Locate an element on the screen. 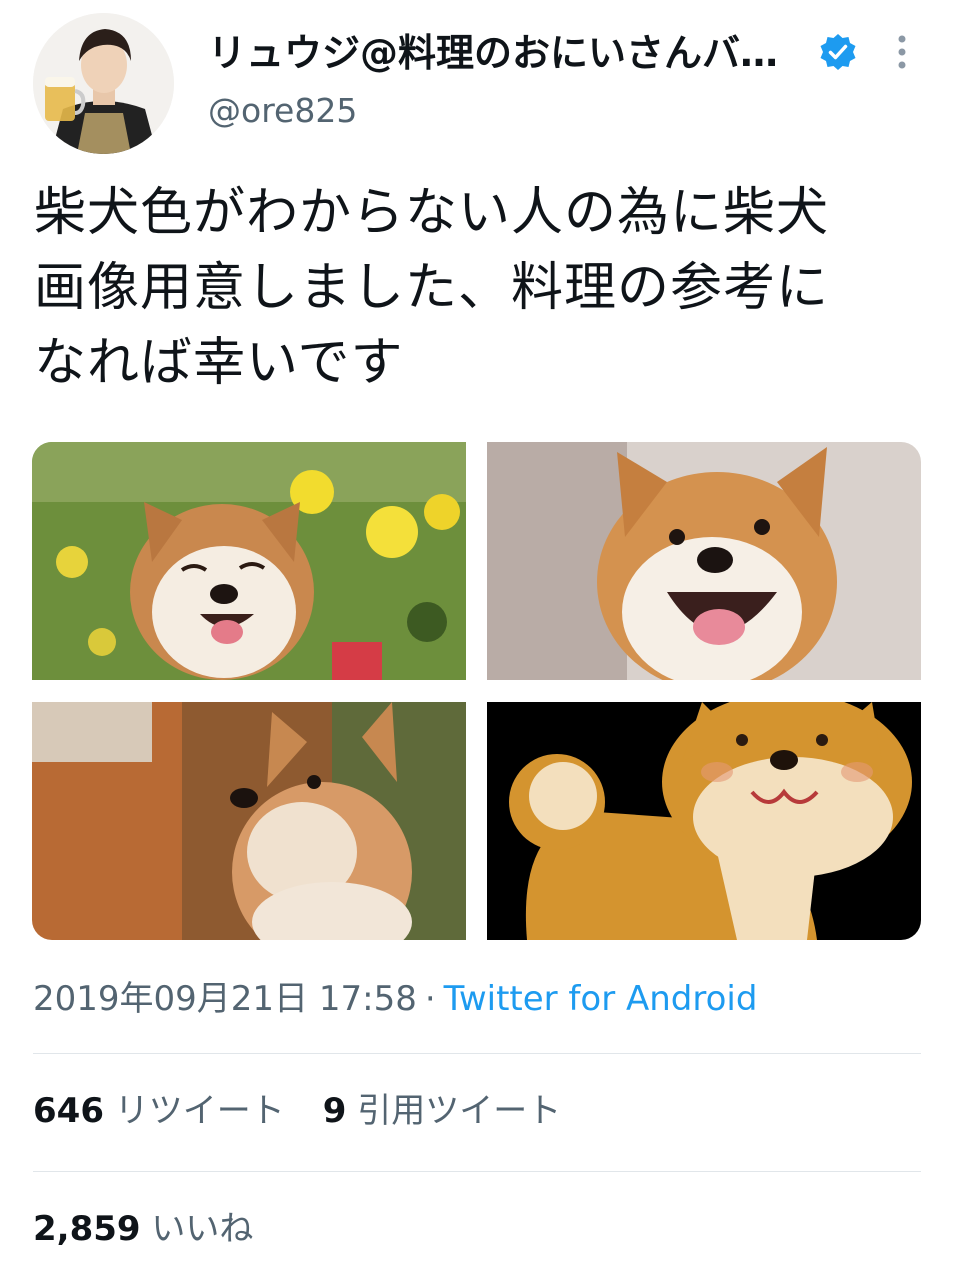 This screenshot has height=1280, width=953. verified-badge-icon is located at coordinates (838, 52).